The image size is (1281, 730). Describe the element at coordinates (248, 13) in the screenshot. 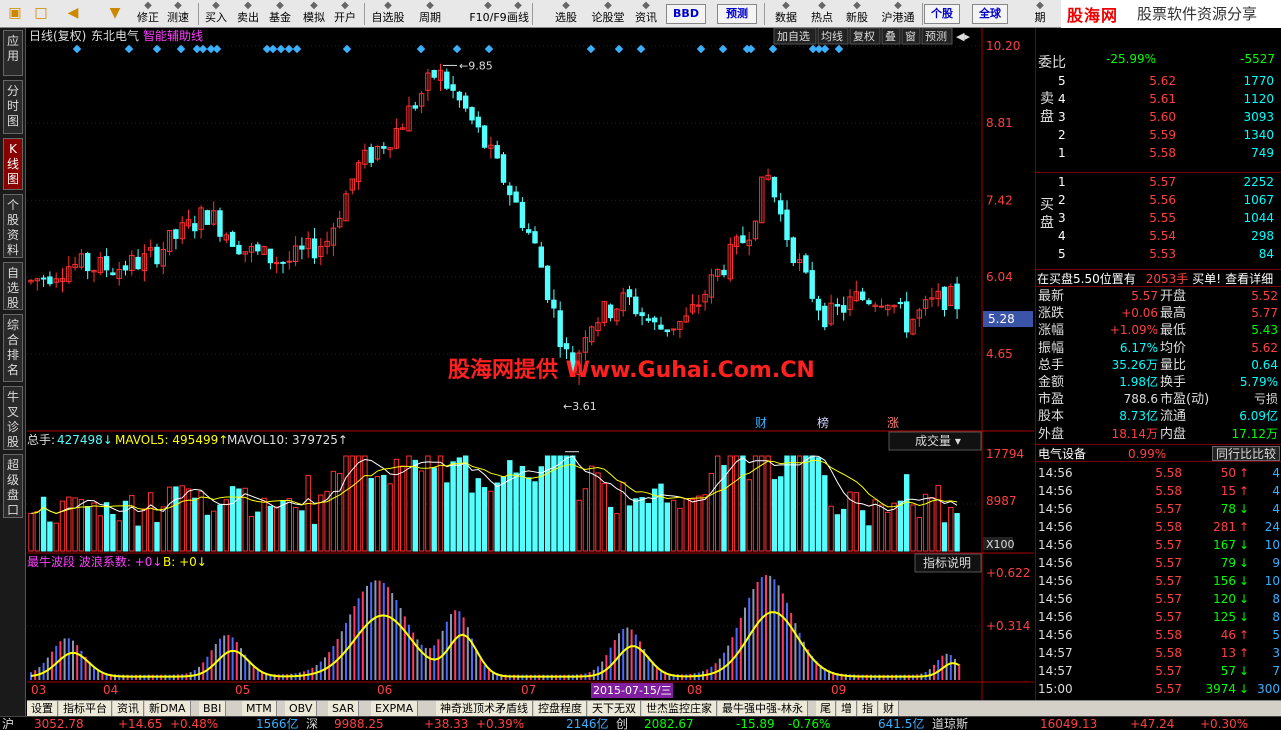

I see `toolbar-button-3: ◆ 卖出` at that location.